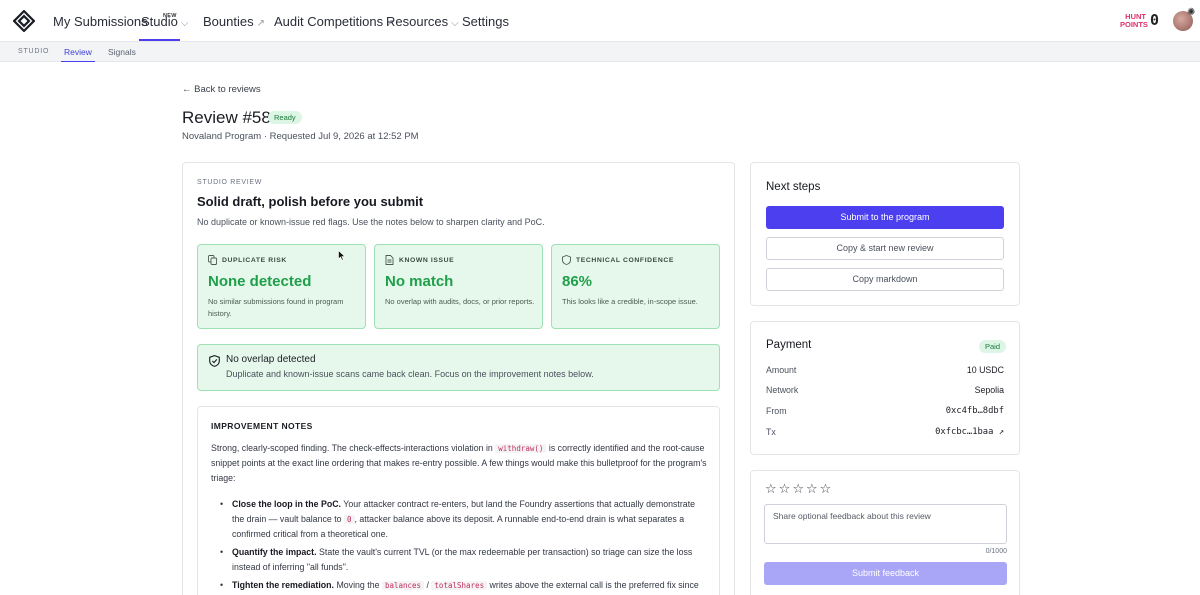 The width and height of the screenshot is (1200, 595). I want to click on payment-row-from: From 0xc4fb…8dbf, so click(885, 411).